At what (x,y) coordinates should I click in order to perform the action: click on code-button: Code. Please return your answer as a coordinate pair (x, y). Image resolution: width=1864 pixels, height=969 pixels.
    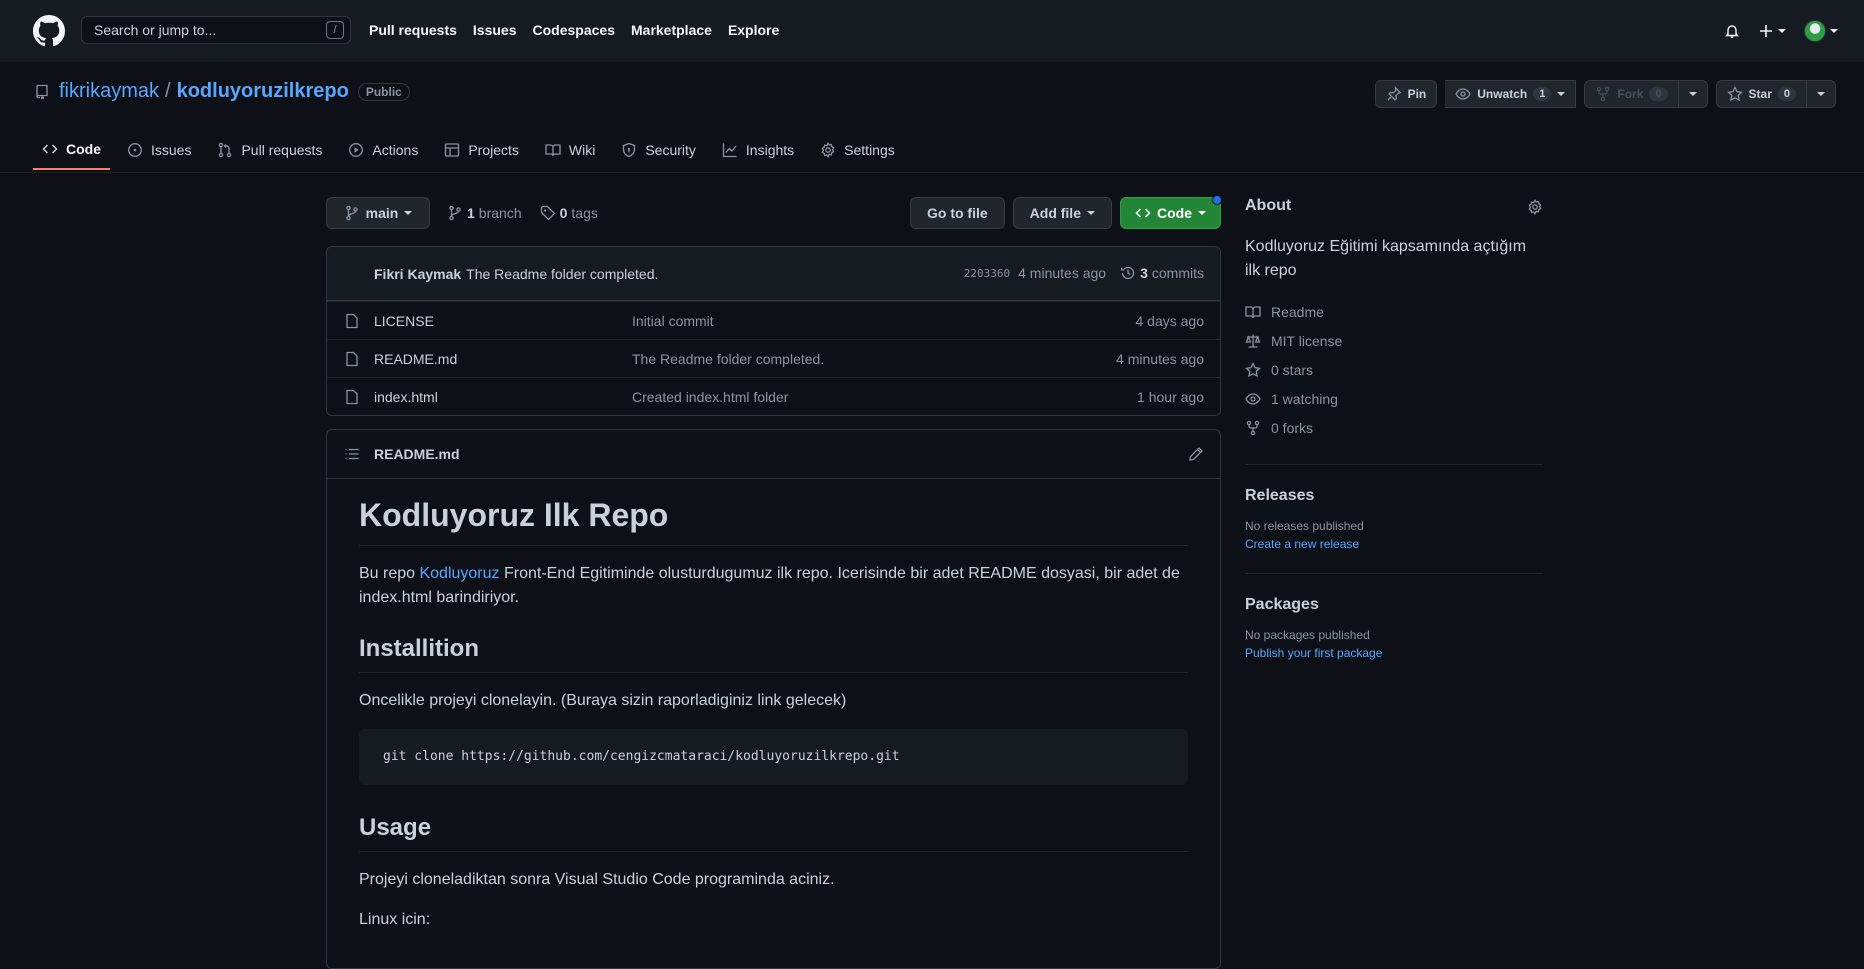
    Looking at the image, I should click on (1171, 212).